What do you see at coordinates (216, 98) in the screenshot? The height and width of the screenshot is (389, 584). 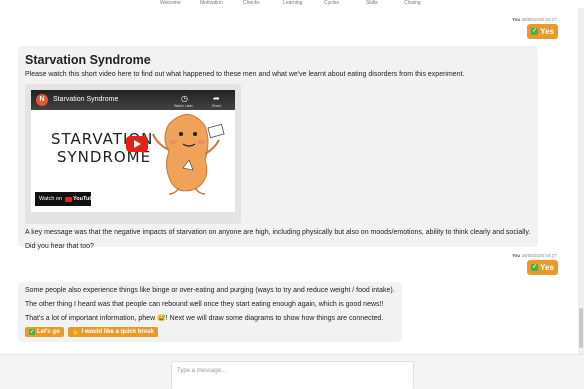 I see `share-icon: ➦` at bounding box center [216, 98].